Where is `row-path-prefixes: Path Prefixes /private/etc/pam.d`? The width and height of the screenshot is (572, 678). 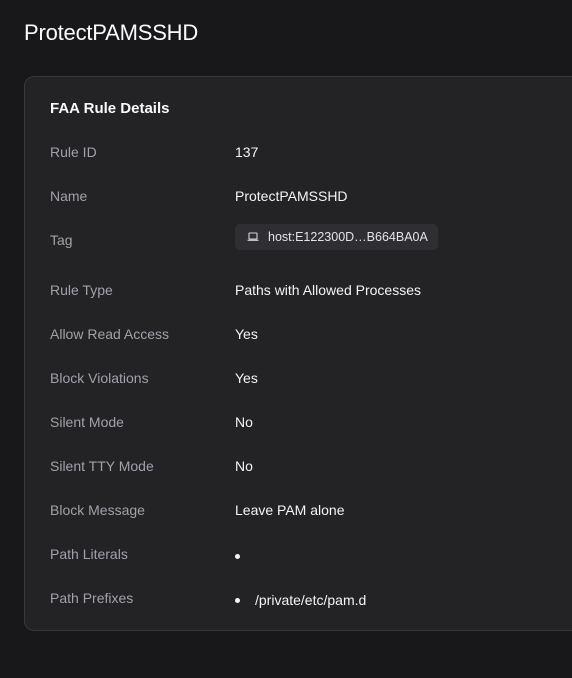 row-path-prefixes: Path Prefixes /private/etc/pam.d is located at coordinates (310, 600).